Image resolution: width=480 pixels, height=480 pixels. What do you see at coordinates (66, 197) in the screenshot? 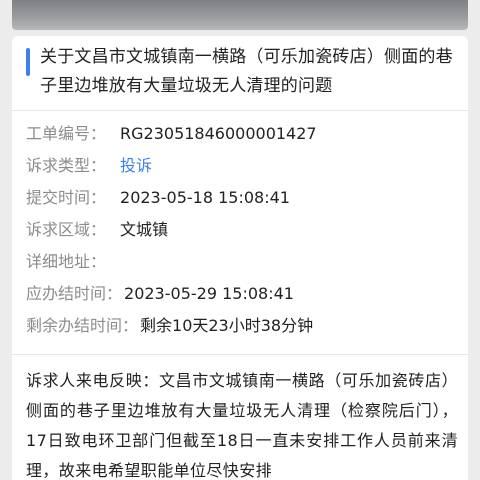
I see `field-label: 提交时间：` at bounding box center [66, 197].